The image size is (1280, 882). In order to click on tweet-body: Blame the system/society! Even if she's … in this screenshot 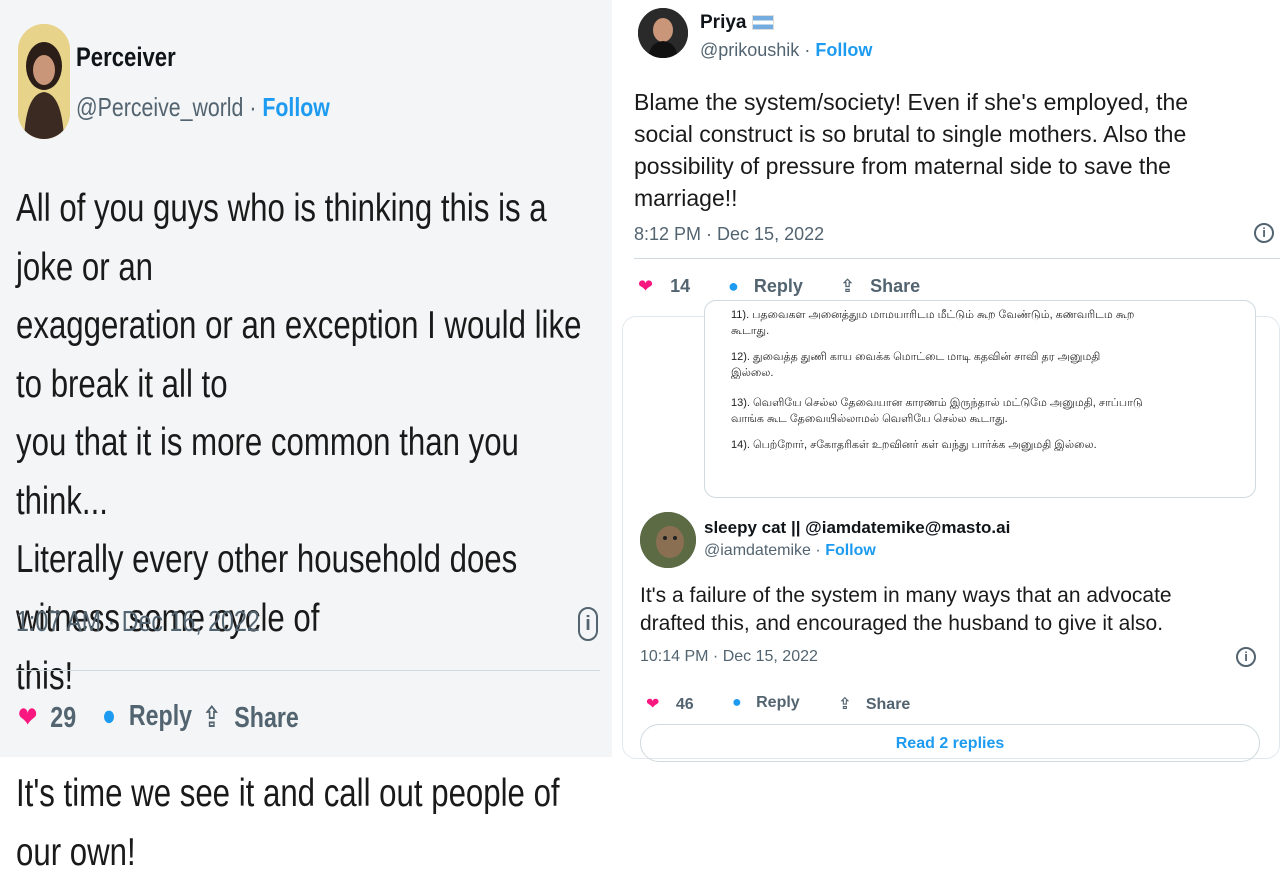, I will do `click(911, 150)`.